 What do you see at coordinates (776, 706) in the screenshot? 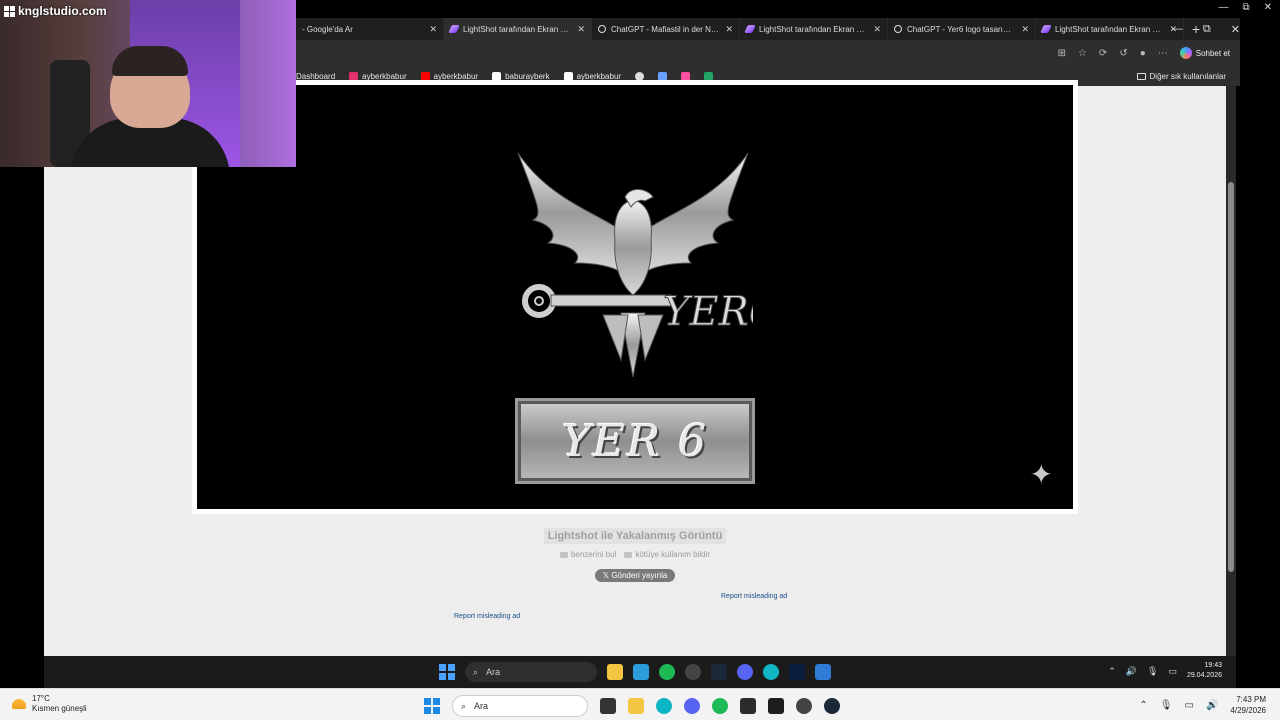
I see `codex-icon` at bounding box center [776, 706].